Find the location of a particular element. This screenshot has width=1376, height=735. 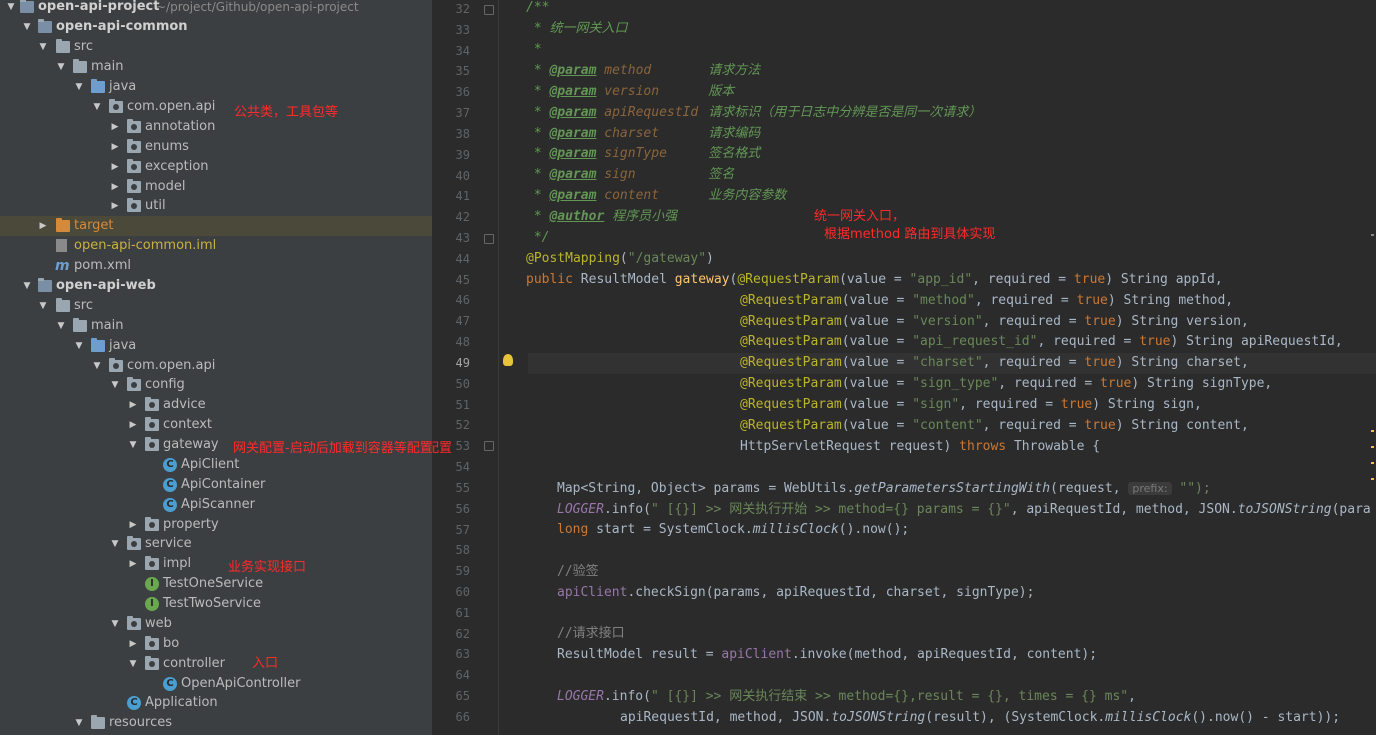

code-seg: apiClient is located at coordinates (756, 654).